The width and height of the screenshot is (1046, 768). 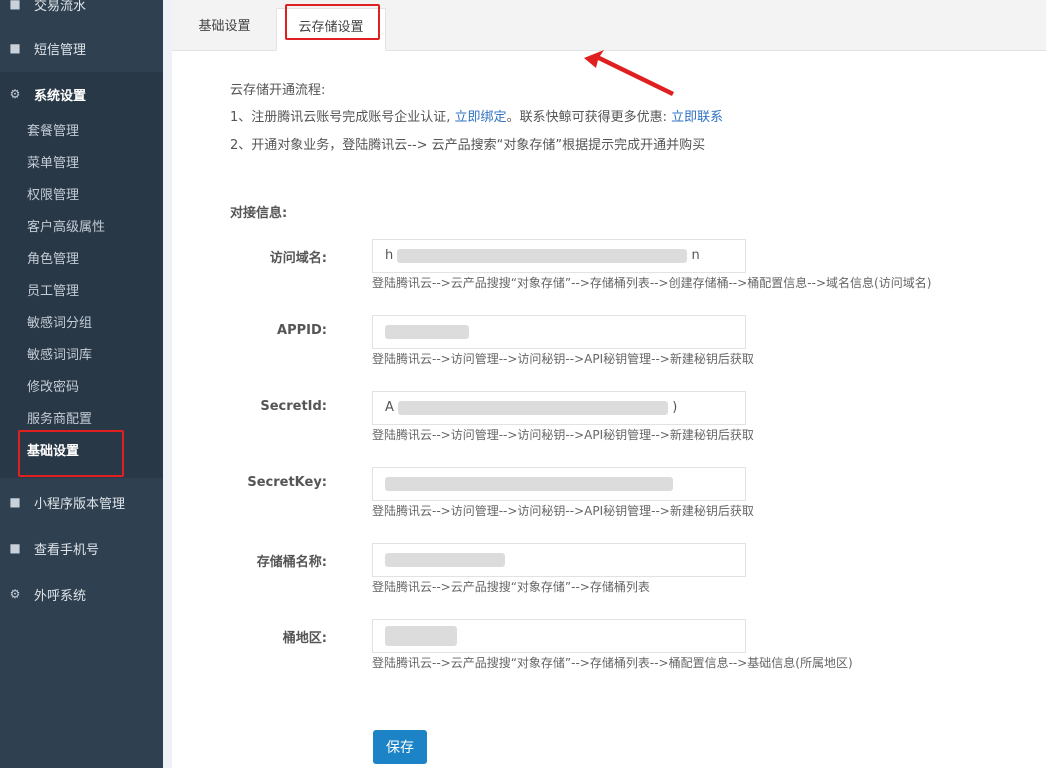 I want to click on sidebar-item-label: 小程序版本管理, so click(x=80, y=504).